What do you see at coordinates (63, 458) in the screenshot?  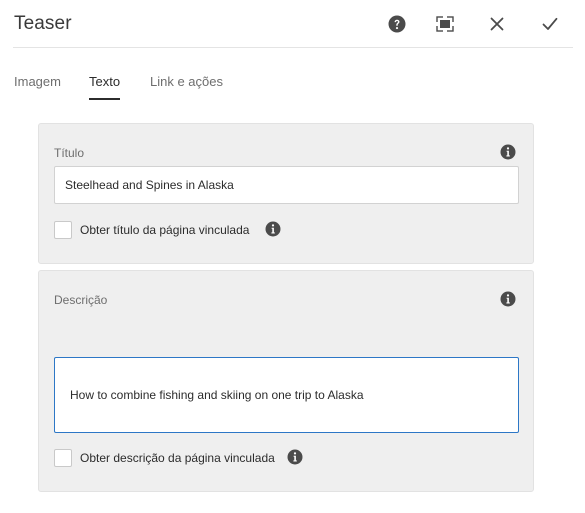 I see `description-from-linked-page-checkbox` at bounding box center [63, 458].